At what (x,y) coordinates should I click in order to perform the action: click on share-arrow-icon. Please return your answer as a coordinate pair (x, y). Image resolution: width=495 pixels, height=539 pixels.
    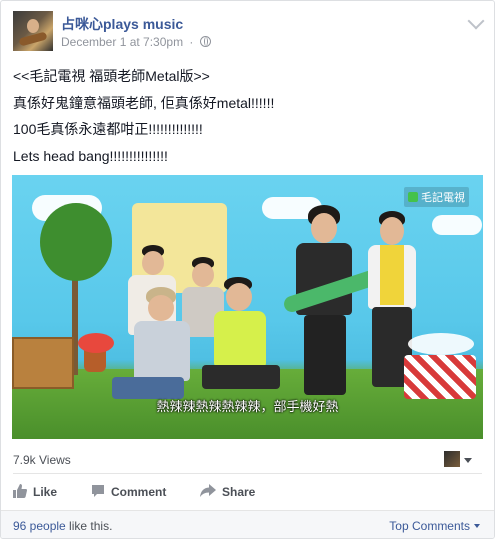
    Looking at the image, I should click on (208, 490).